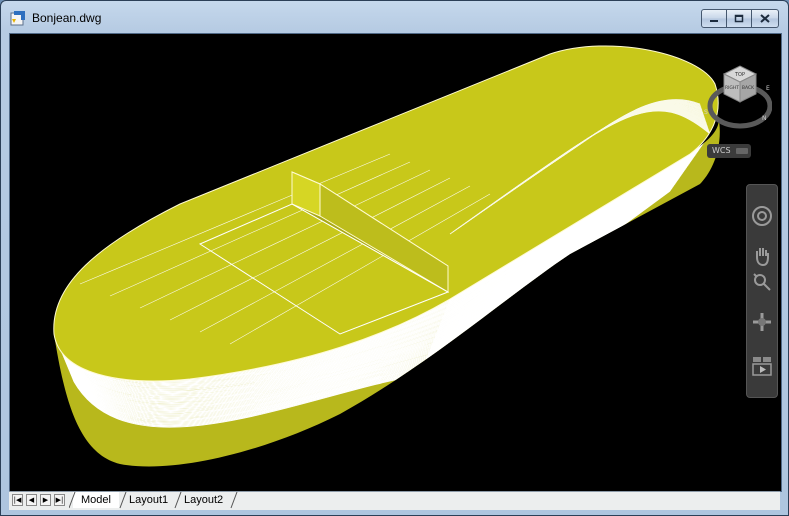  Describe the element at coordinates (762, 282) in the screenshot. I see `zoom-icon` at that location.